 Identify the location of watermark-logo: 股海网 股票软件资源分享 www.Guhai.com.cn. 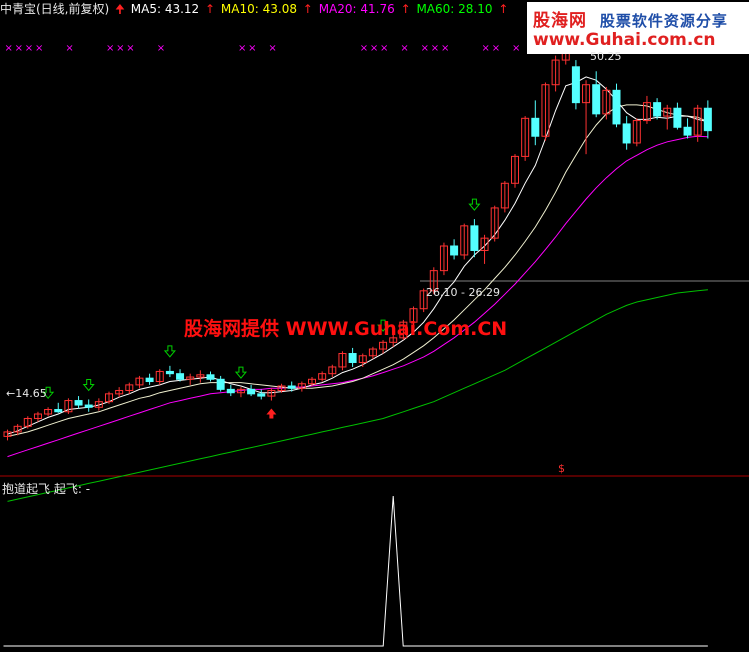
(638, 28).